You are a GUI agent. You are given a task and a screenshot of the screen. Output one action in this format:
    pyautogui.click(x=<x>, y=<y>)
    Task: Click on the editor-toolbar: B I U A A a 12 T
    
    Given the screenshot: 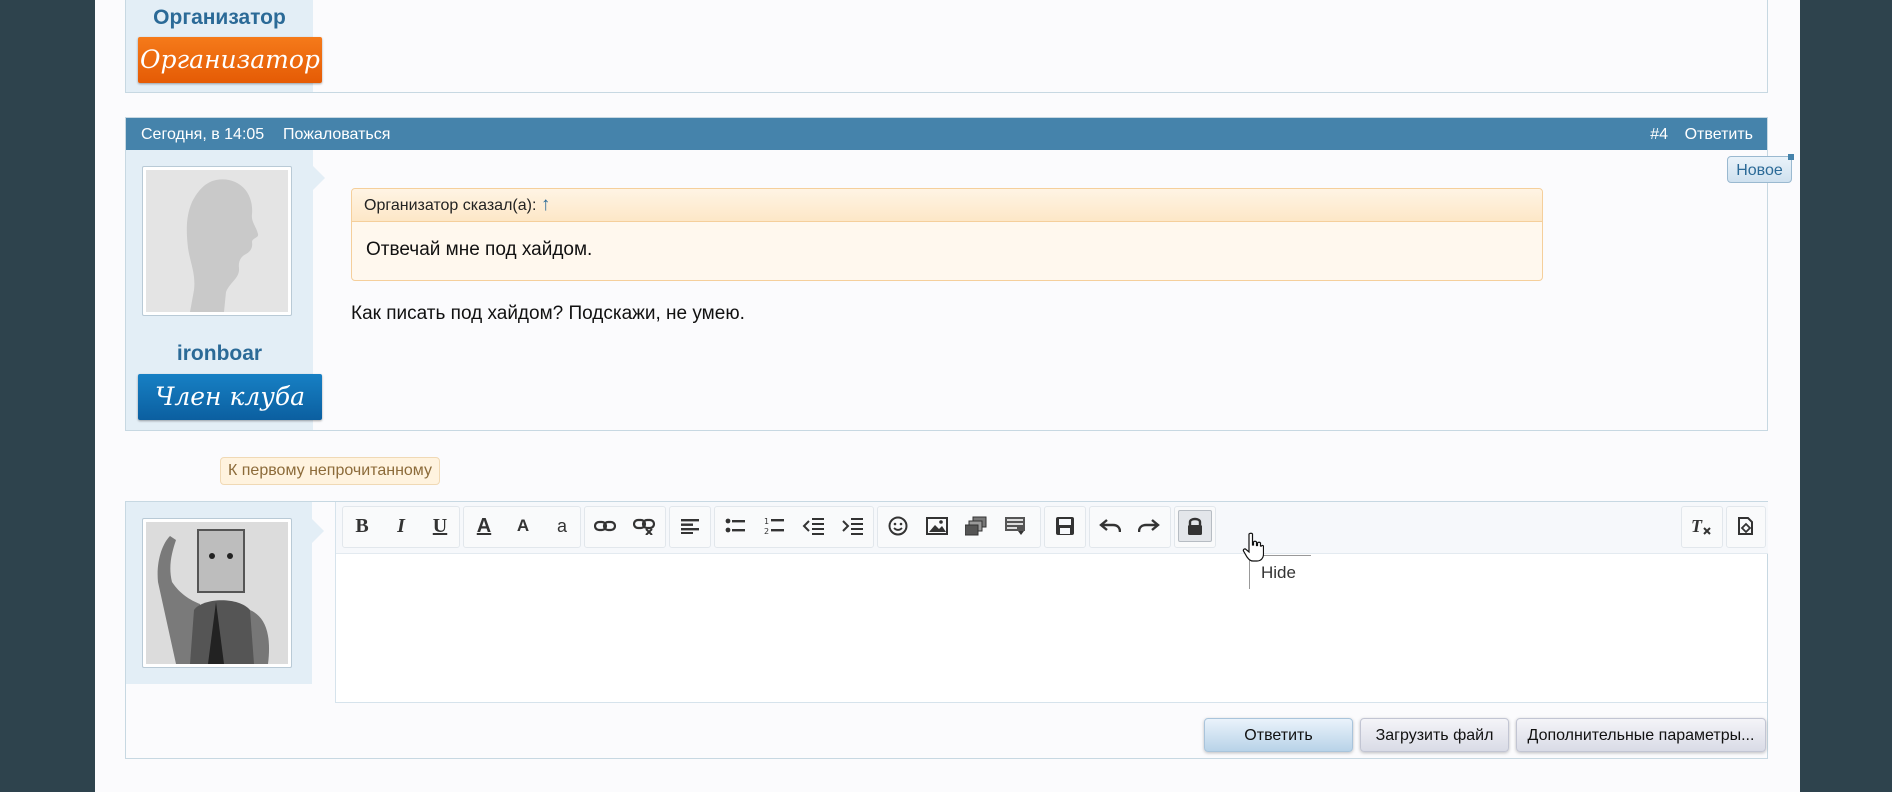 What is the action you would take?
    pyautogui.click(x=1052, y=528)
    